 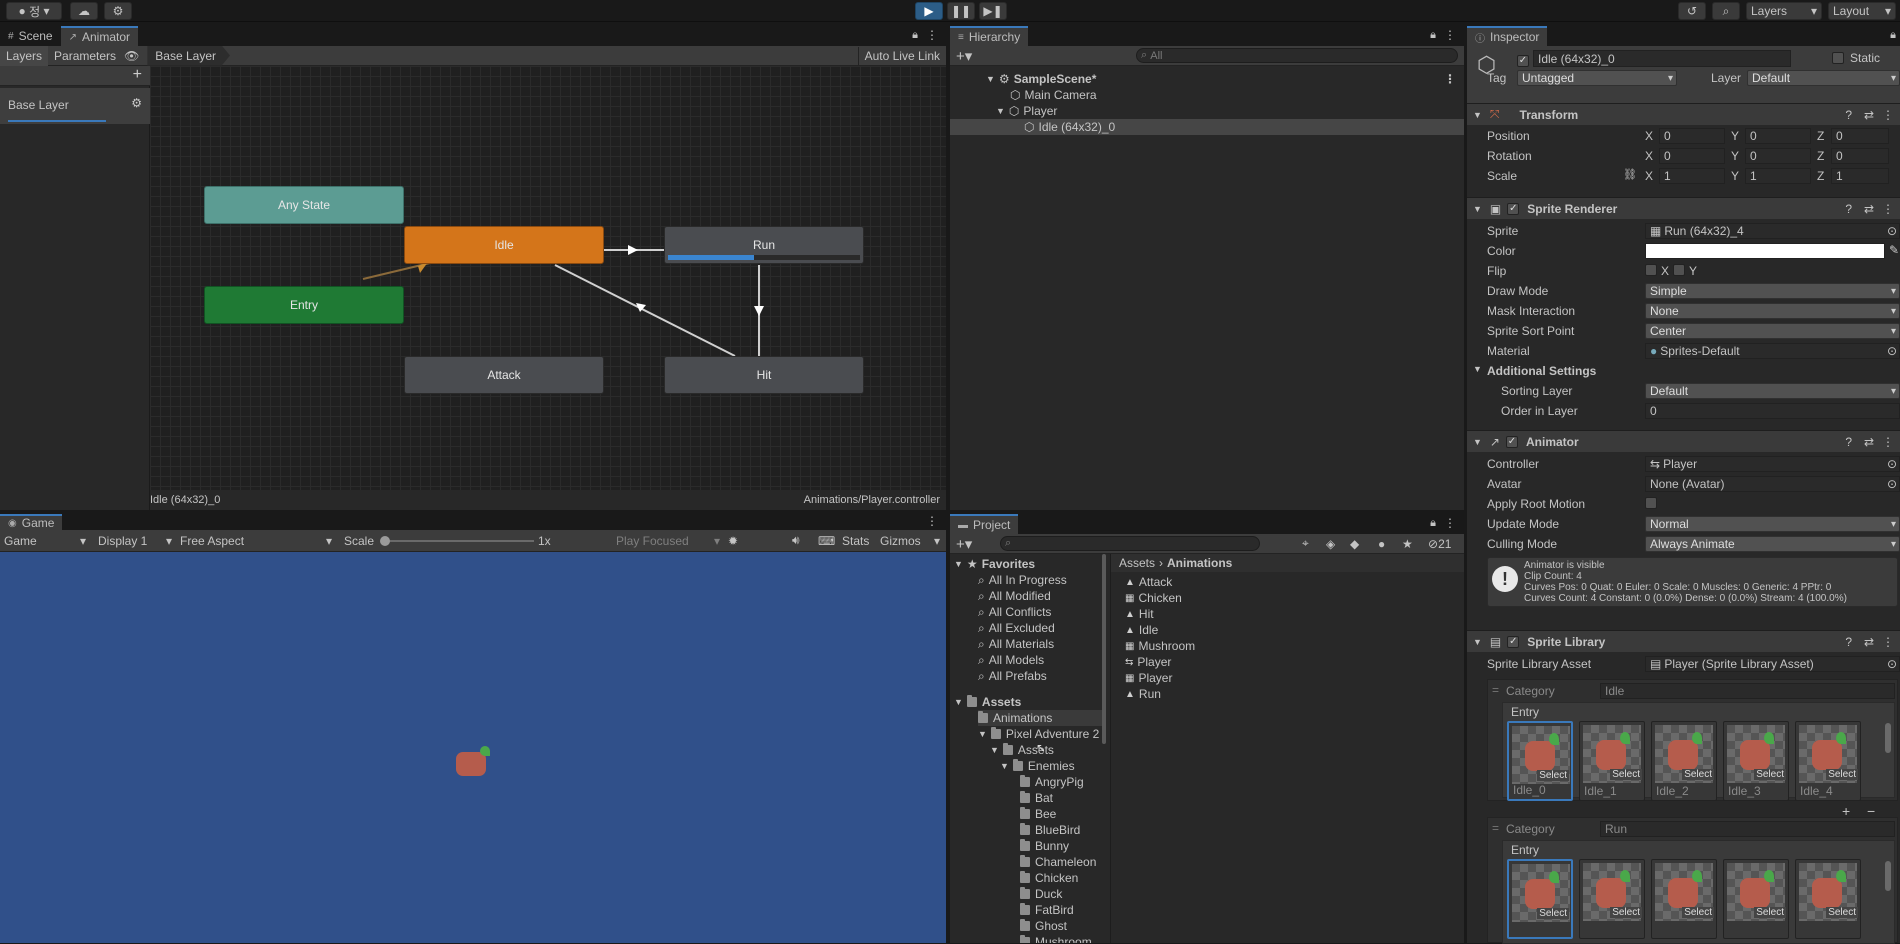 What do you see at coordinates (1137, 563) in the screenshot?
I see `breadcrumb-assets: Assets` at bounding box center [1137, 563].